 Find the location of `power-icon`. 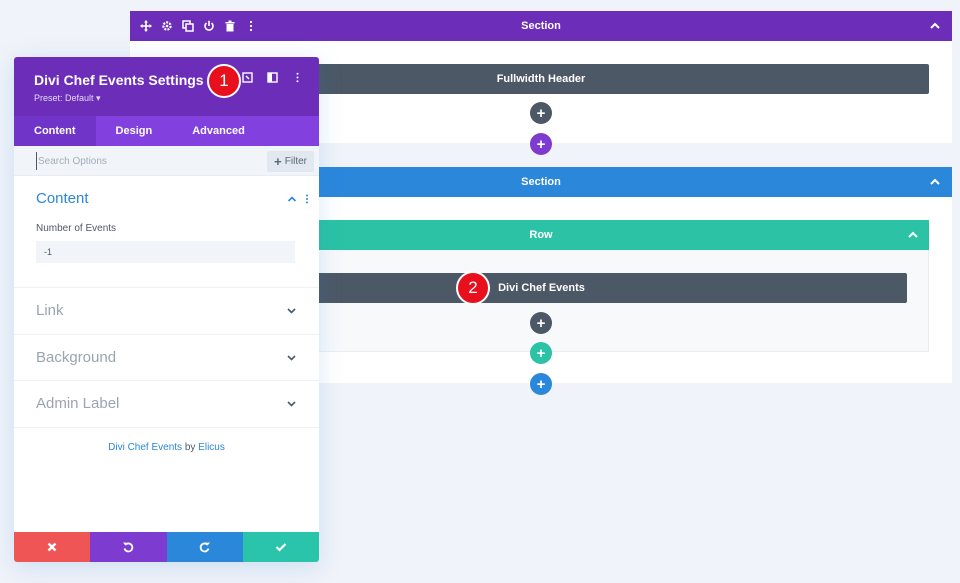

power-icon is located at coordinates (209, 26).